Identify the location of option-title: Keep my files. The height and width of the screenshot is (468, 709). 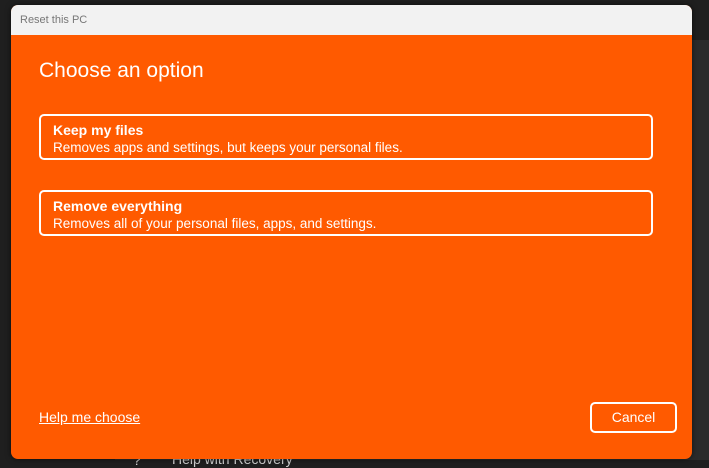
(98, 130).